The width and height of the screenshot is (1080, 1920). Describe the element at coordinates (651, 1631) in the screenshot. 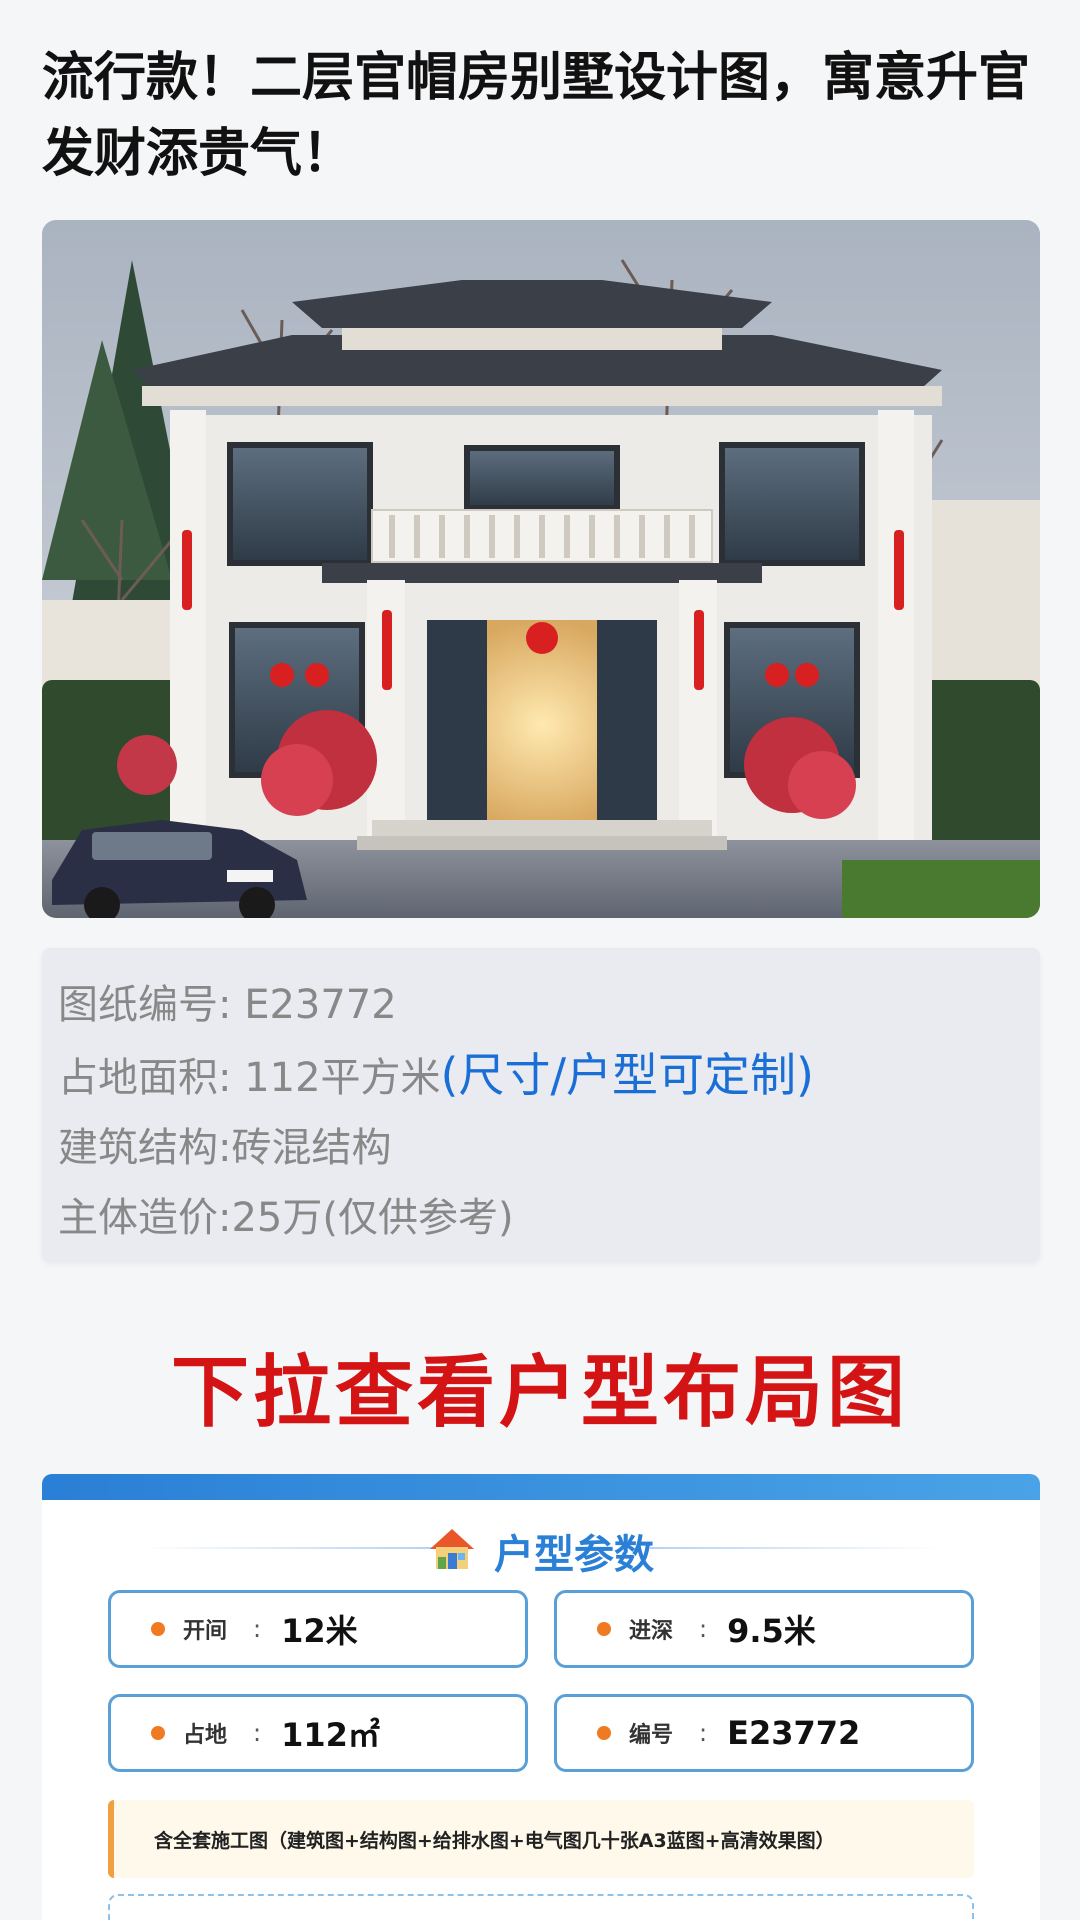

I see `param-label: 进深` at that location.